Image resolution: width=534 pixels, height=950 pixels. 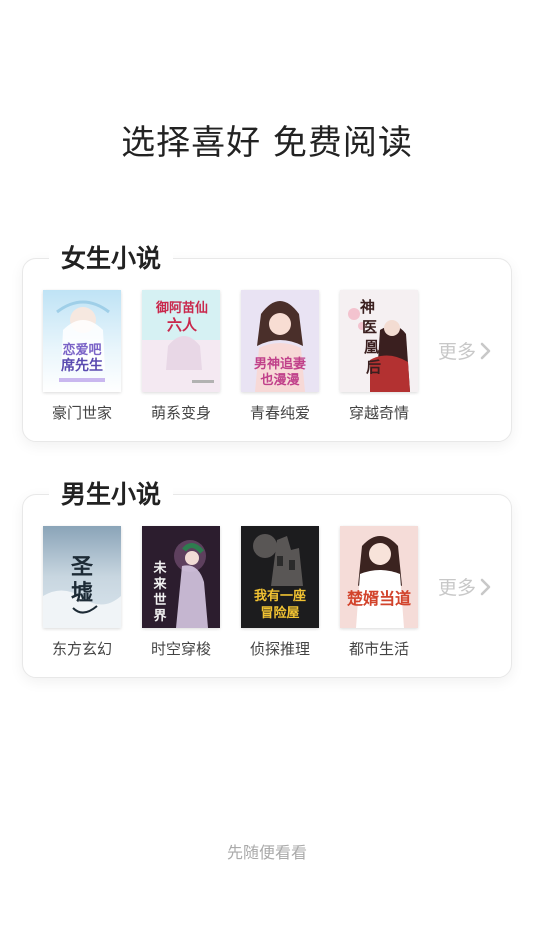 I want to click on book-cover-image: 神 医 凰 后, so click(x=379, y=341).